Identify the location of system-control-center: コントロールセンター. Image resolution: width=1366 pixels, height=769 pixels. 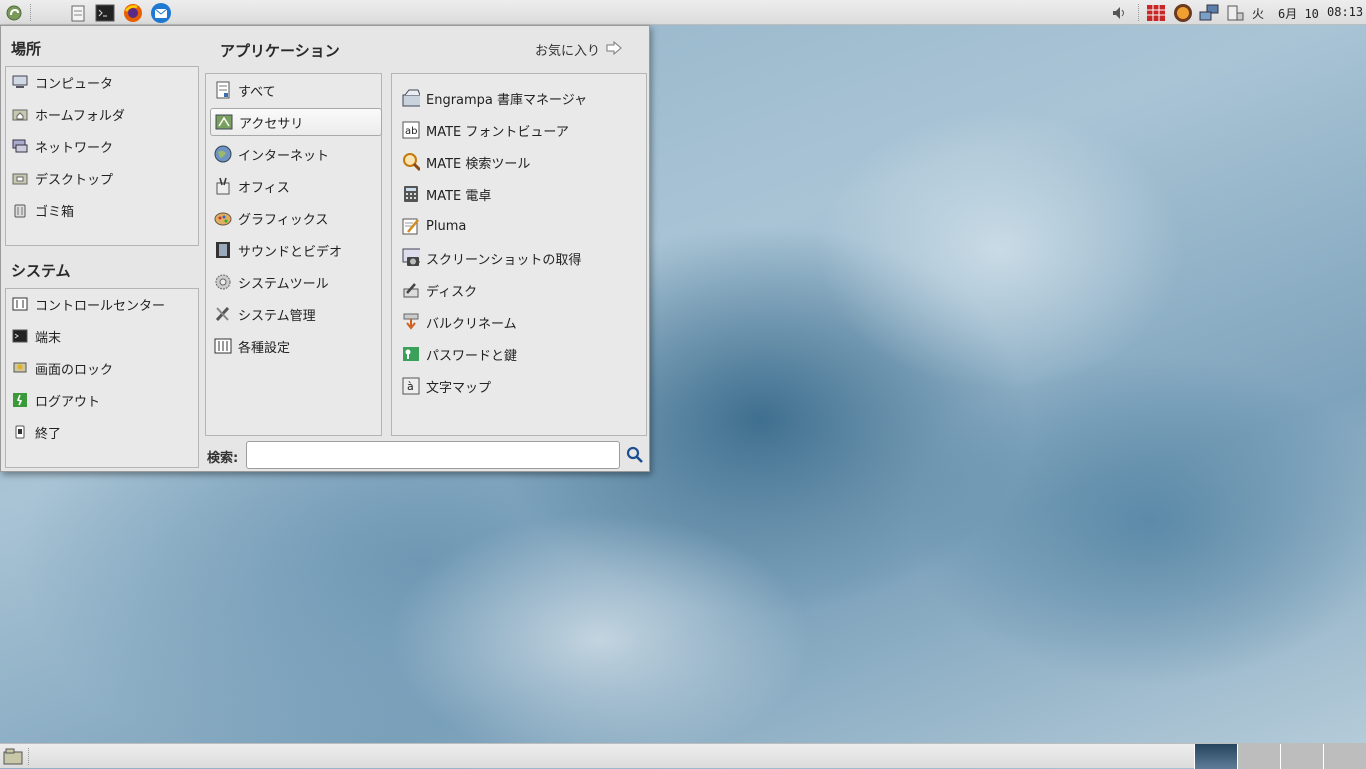
(88, 304).